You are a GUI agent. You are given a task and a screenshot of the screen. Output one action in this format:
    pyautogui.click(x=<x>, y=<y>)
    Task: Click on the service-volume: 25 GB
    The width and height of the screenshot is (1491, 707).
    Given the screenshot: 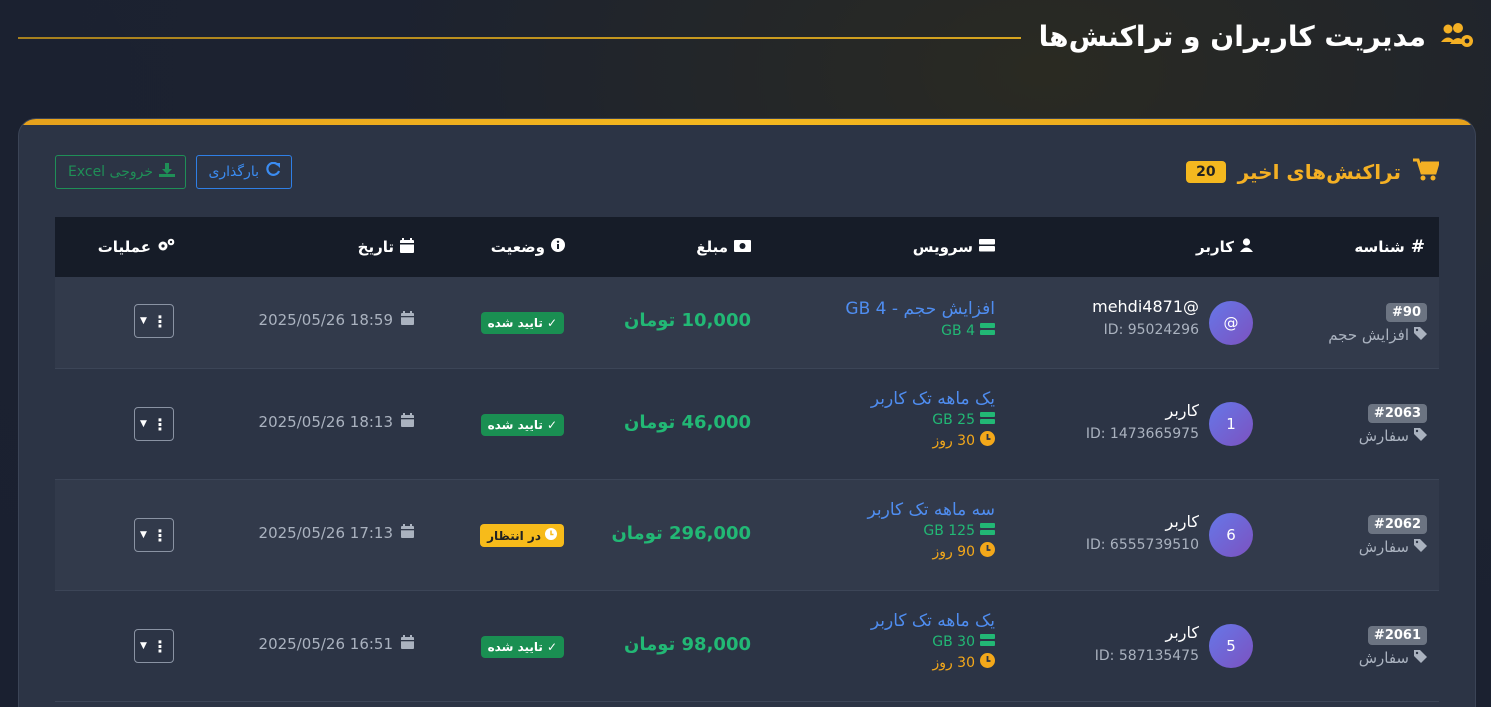 What is the action you would take?
    pyautogui.click(x=933, y=420)
    